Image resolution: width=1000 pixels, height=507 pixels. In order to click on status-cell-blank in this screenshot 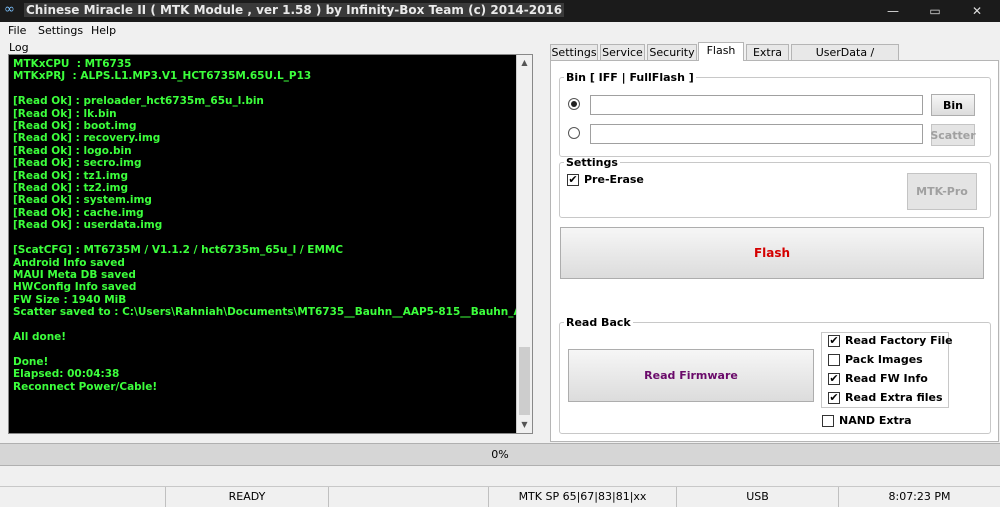, I will do `click(408, 497)`.